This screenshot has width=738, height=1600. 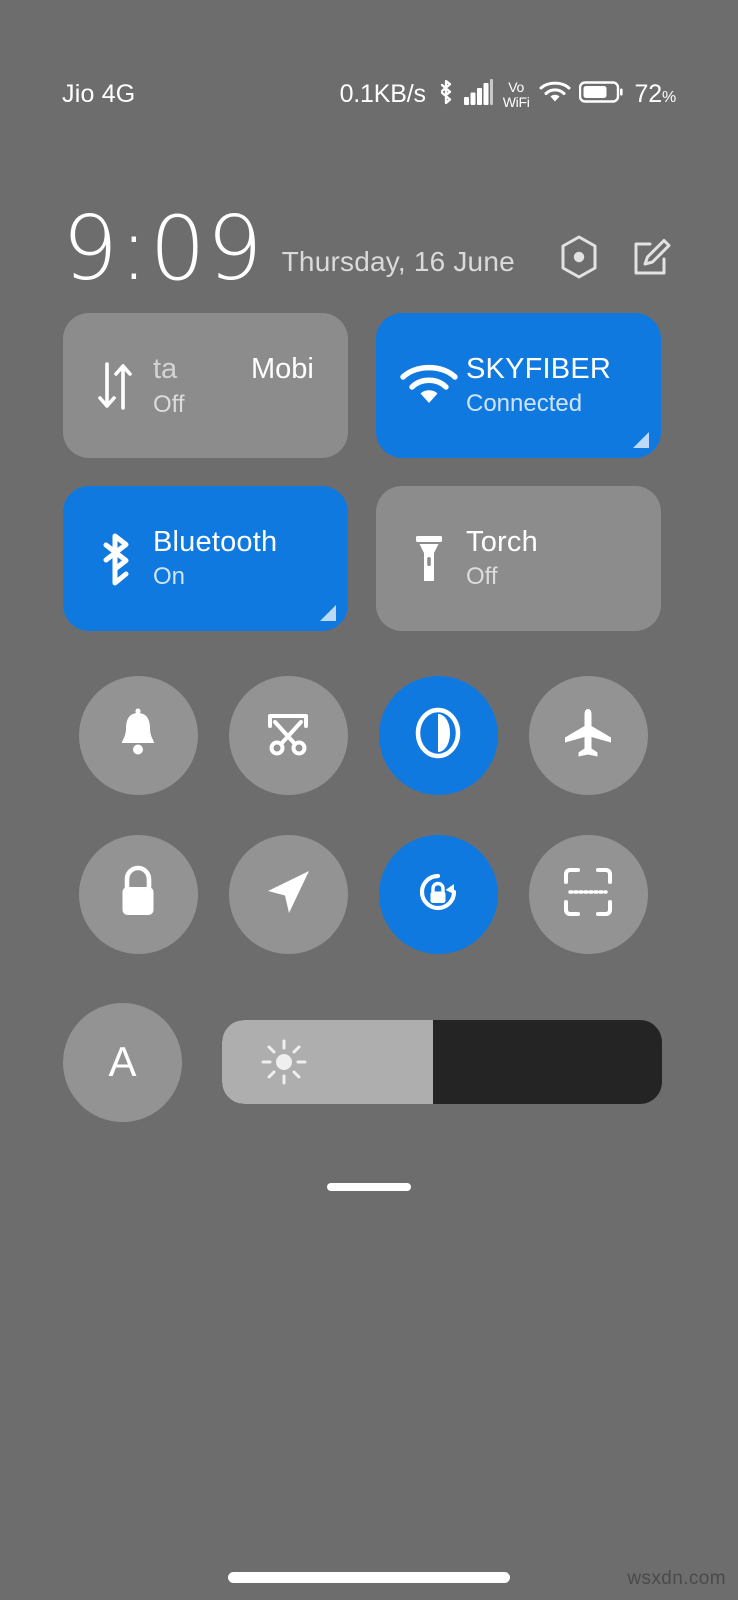 What do you see at coordinates (429, 559) in the screenshot?
I see `flashlight-icon` at bounding box center [429, 559].